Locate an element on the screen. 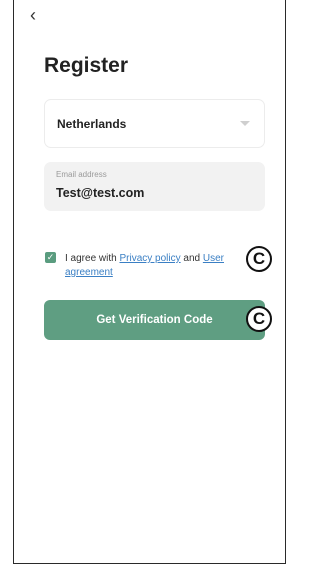  agreement-middle: and is located at coordinates (191, 258).